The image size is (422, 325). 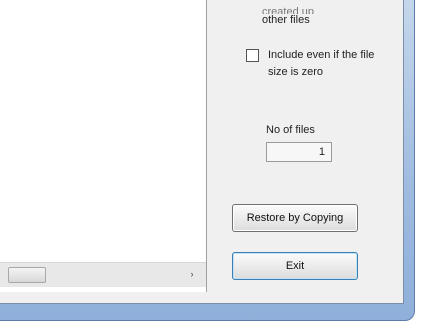 I want to click on scroll-right-arrow-icon: ›, so click(x=192, y=274).